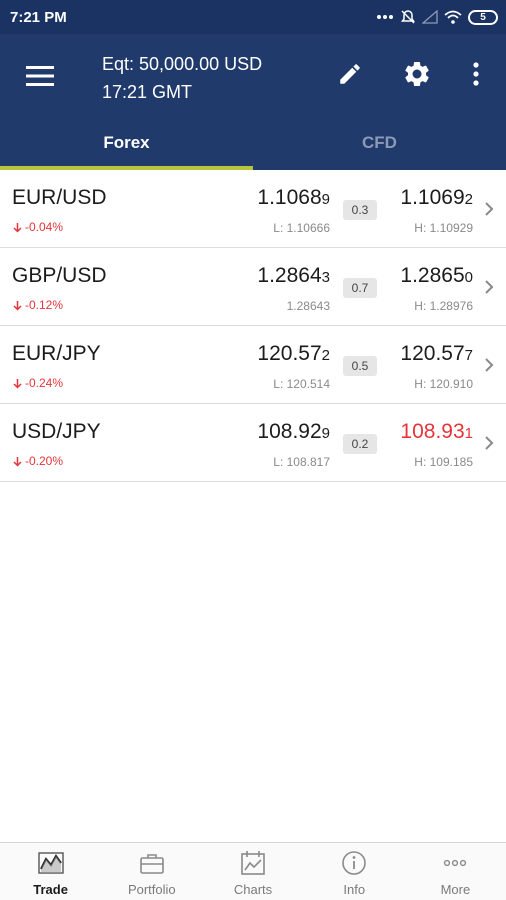 This screenshot has width=506, height=900. I want to click on bid-price: 1.10689, so click(293, 198).